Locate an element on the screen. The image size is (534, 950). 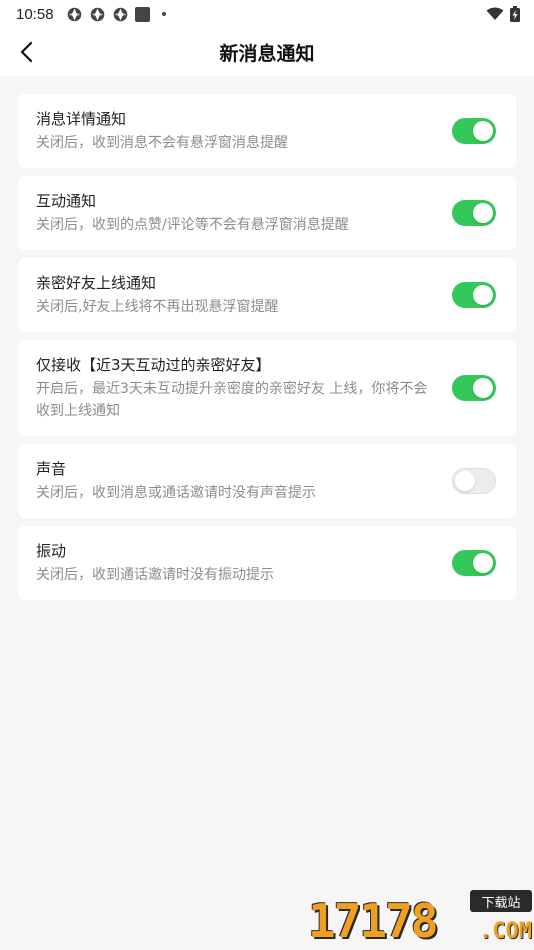
setting-title: 消息详情通知 is located at coordinates (81, 119).